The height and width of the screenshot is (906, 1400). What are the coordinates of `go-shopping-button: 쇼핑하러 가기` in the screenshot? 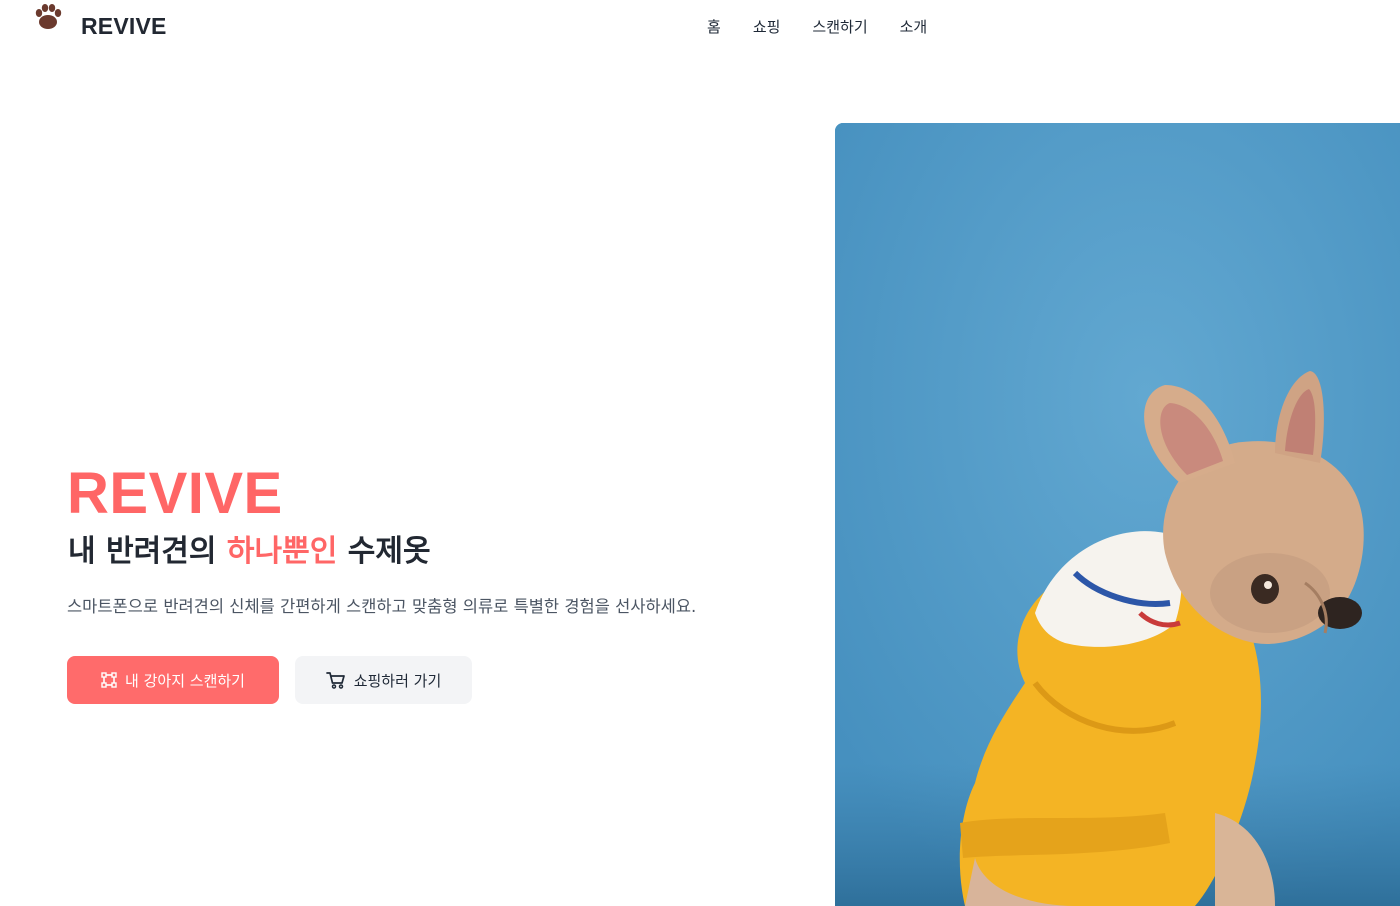 It's located at (383, 680).